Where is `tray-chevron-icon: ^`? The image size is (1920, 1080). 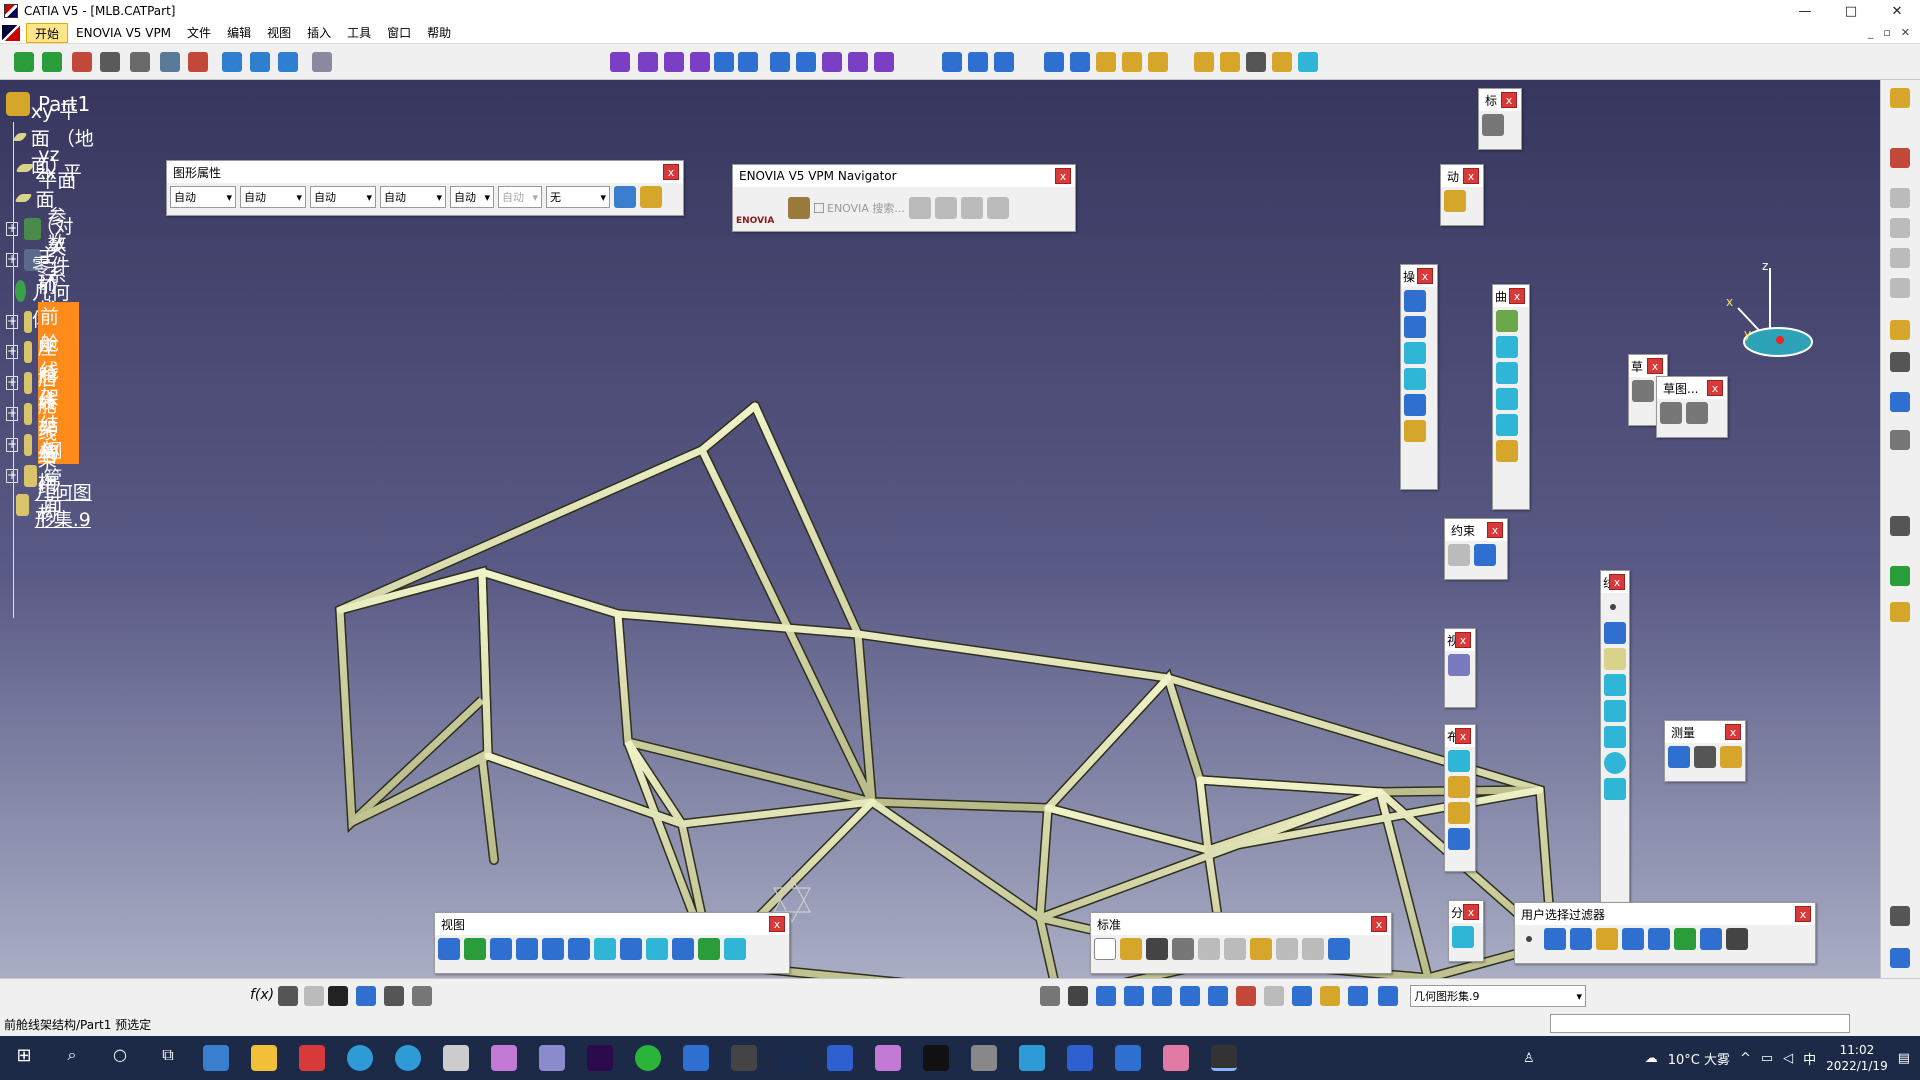 tray-chevron-icon: ^ is located at coordinates (1745, 1058).